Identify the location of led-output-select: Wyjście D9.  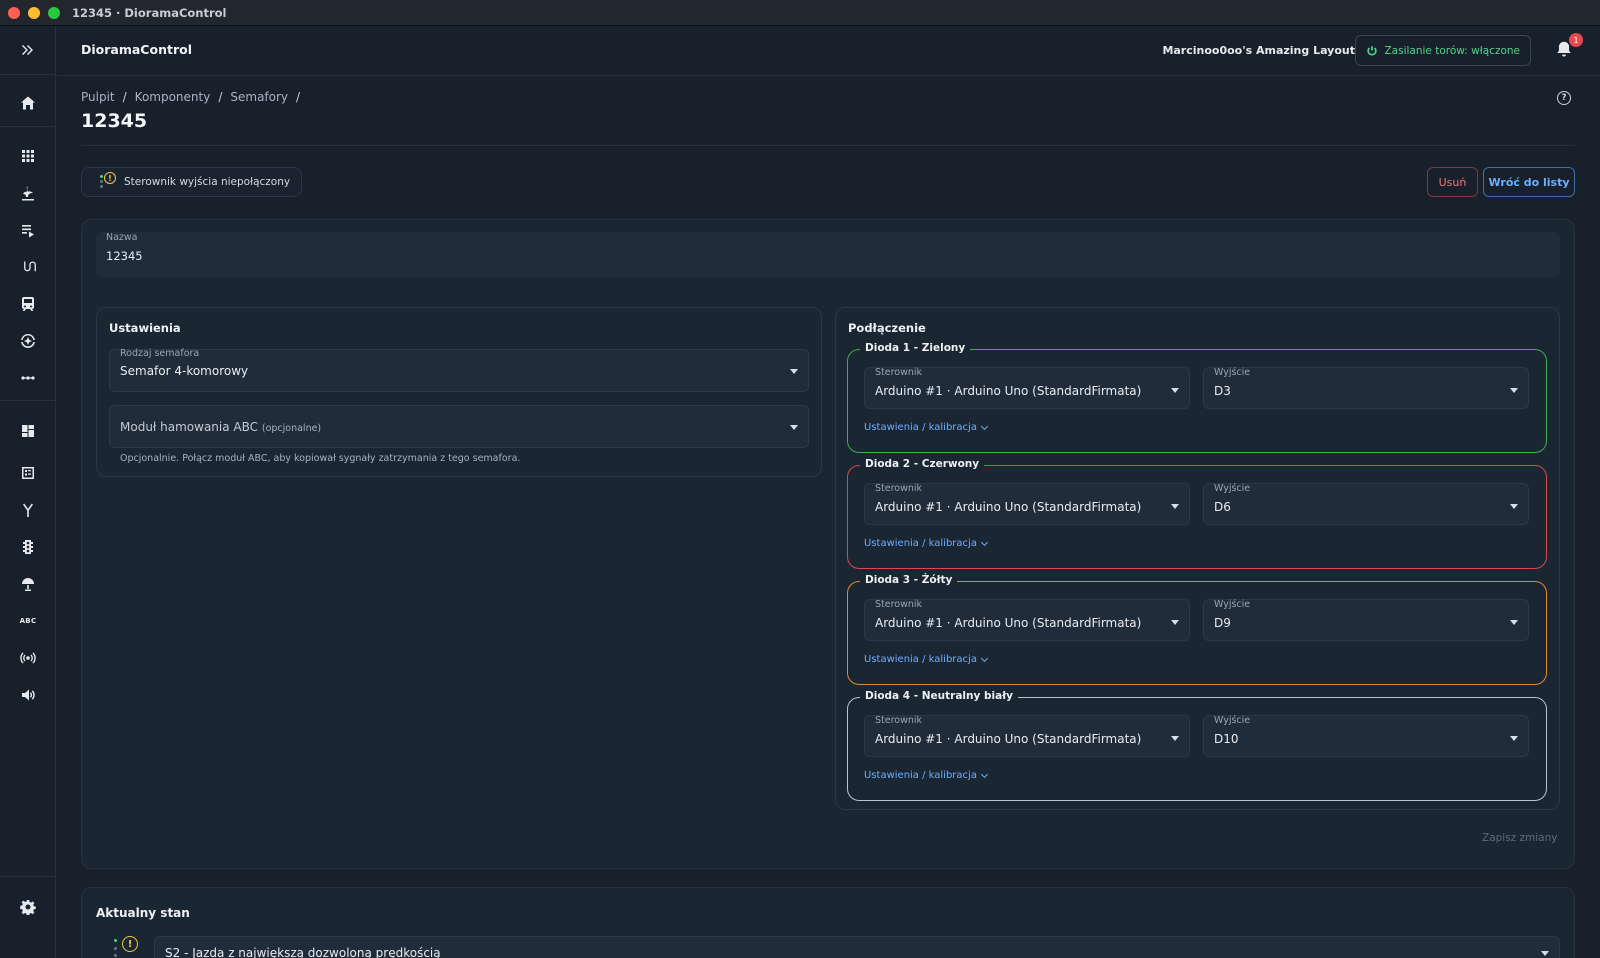
(1366, 620).